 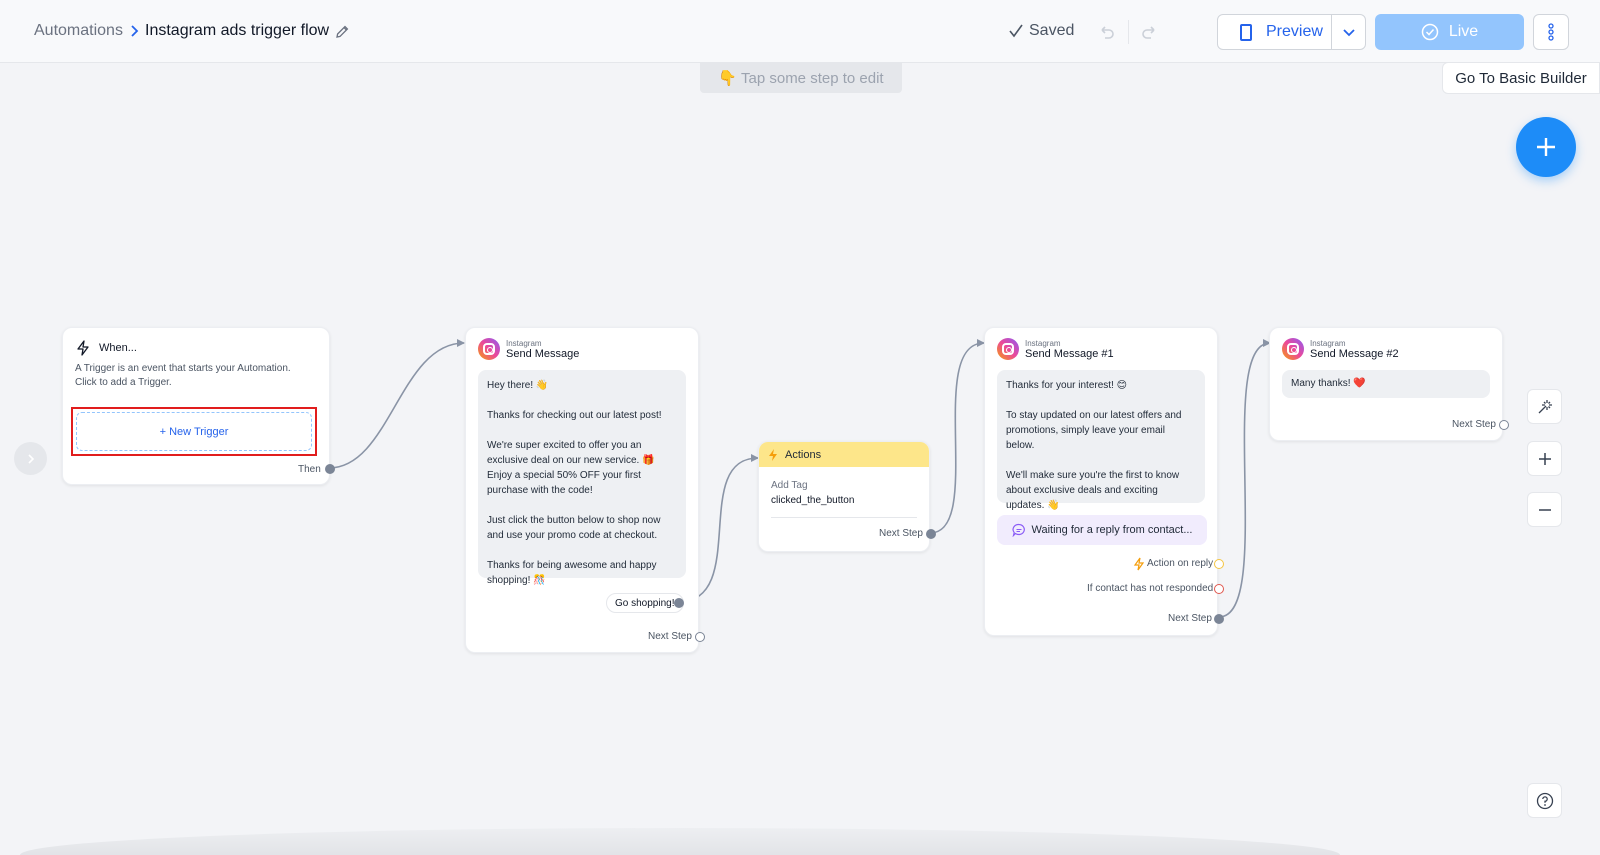 I want to click on action-type: Add Tag, so click(x=789, y=485).